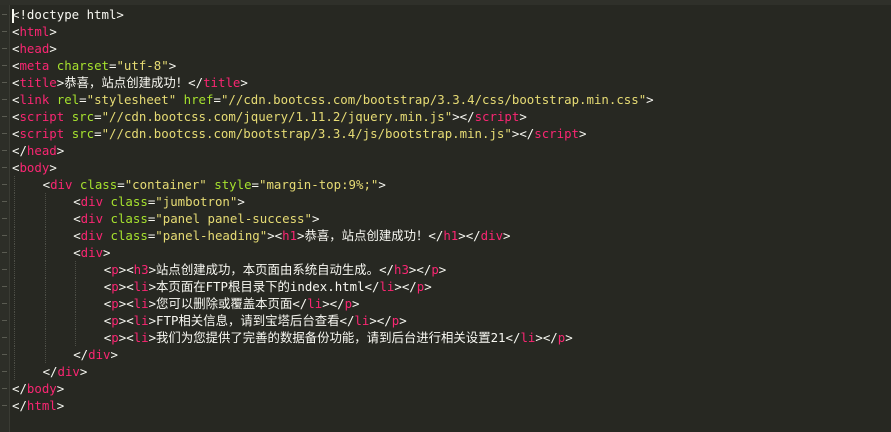 This screenshot has width=891, height=432. What do you see at coordinates (333, 82) in the screenshot?
I see `code-line: <title>恭喜，站点创建成功！</title>` at bounding box center [333, 82].